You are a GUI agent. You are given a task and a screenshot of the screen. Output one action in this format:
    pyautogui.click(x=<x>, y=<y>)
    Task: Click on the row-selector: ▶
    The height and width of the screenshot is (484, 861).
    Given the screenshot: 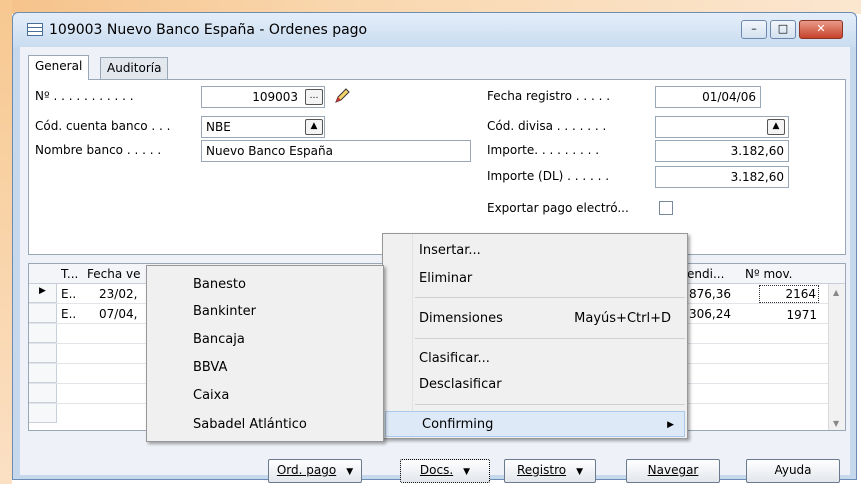 What is the action you would take?
    pyautogui.click(x=43, y=293)
    